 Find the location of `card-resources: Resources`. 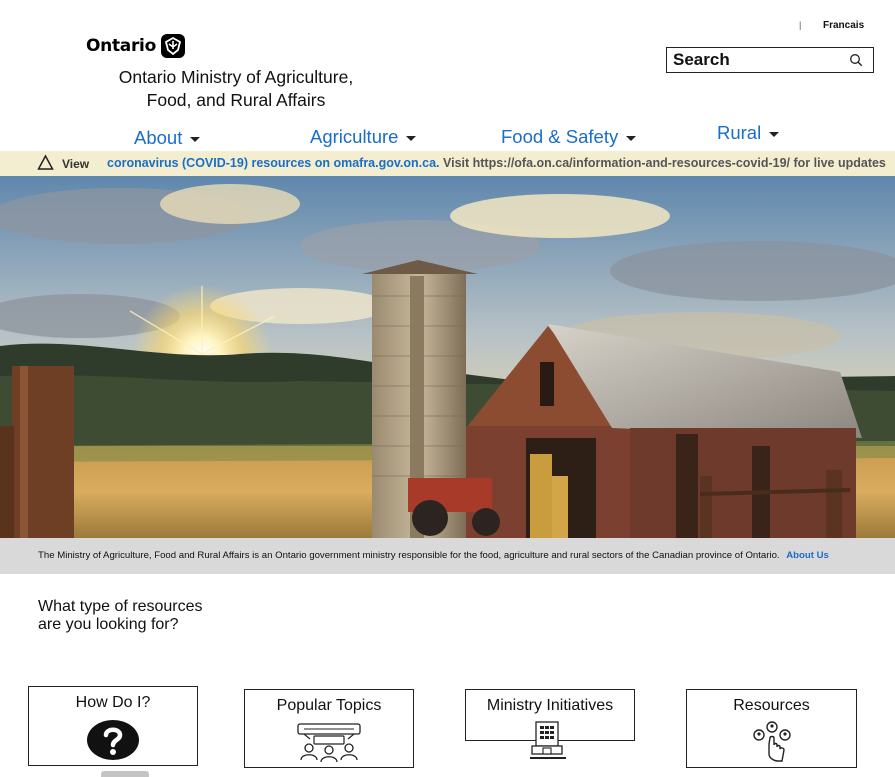

card-resources: Resources is located at coordinates (771, 728).